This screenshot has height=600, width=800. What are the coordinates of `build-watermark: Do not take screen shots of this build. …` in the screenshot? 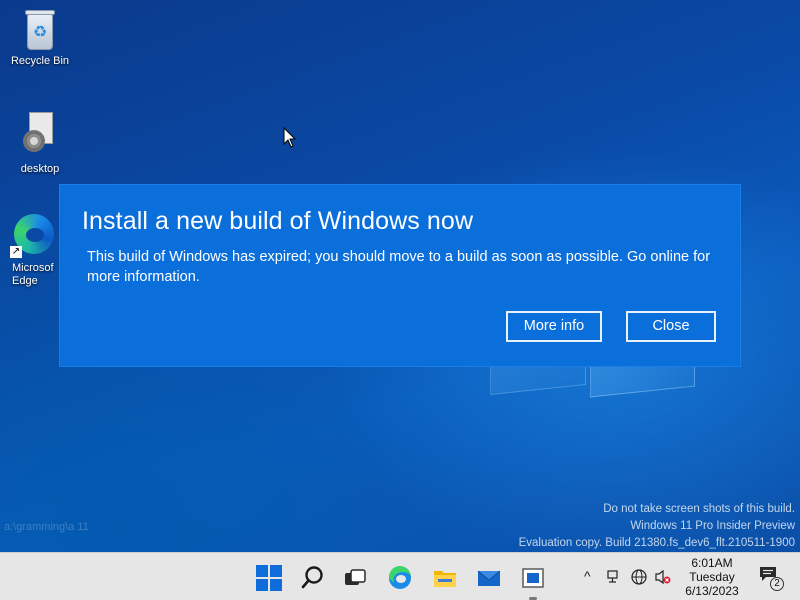 It's located at (657, 526).